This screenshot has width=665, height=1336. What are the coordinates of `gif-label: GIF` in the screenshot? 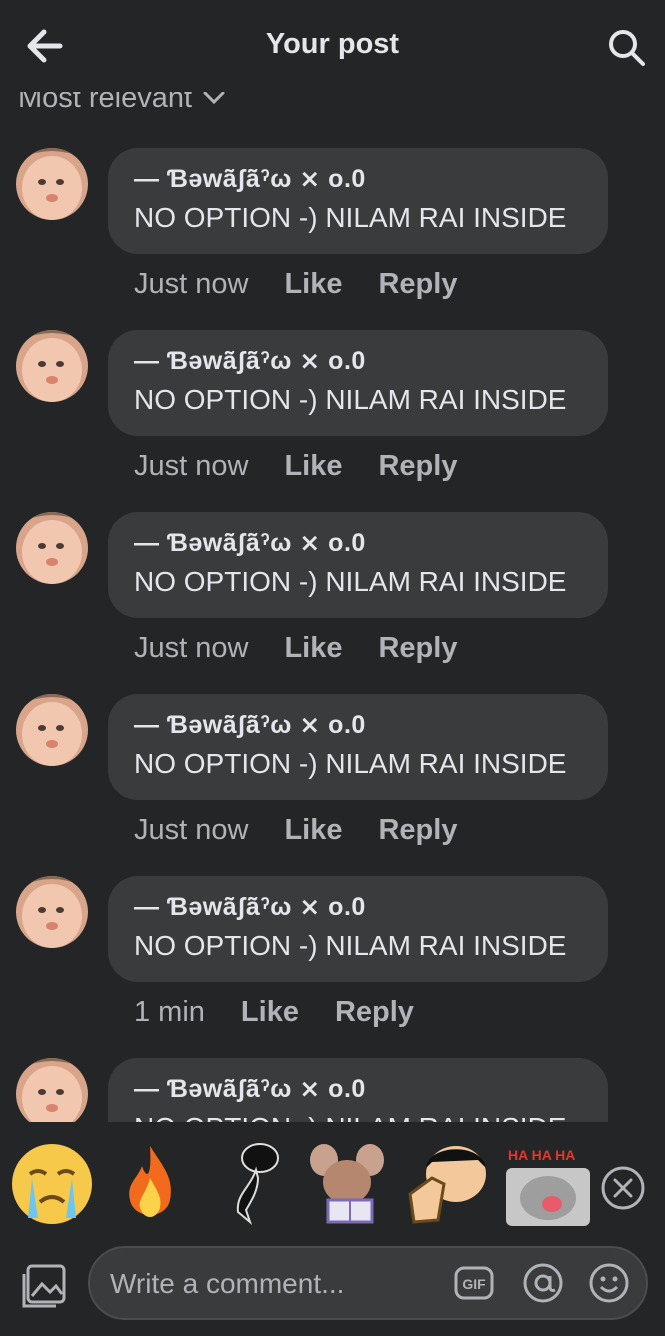 It's located at (474, 1284).